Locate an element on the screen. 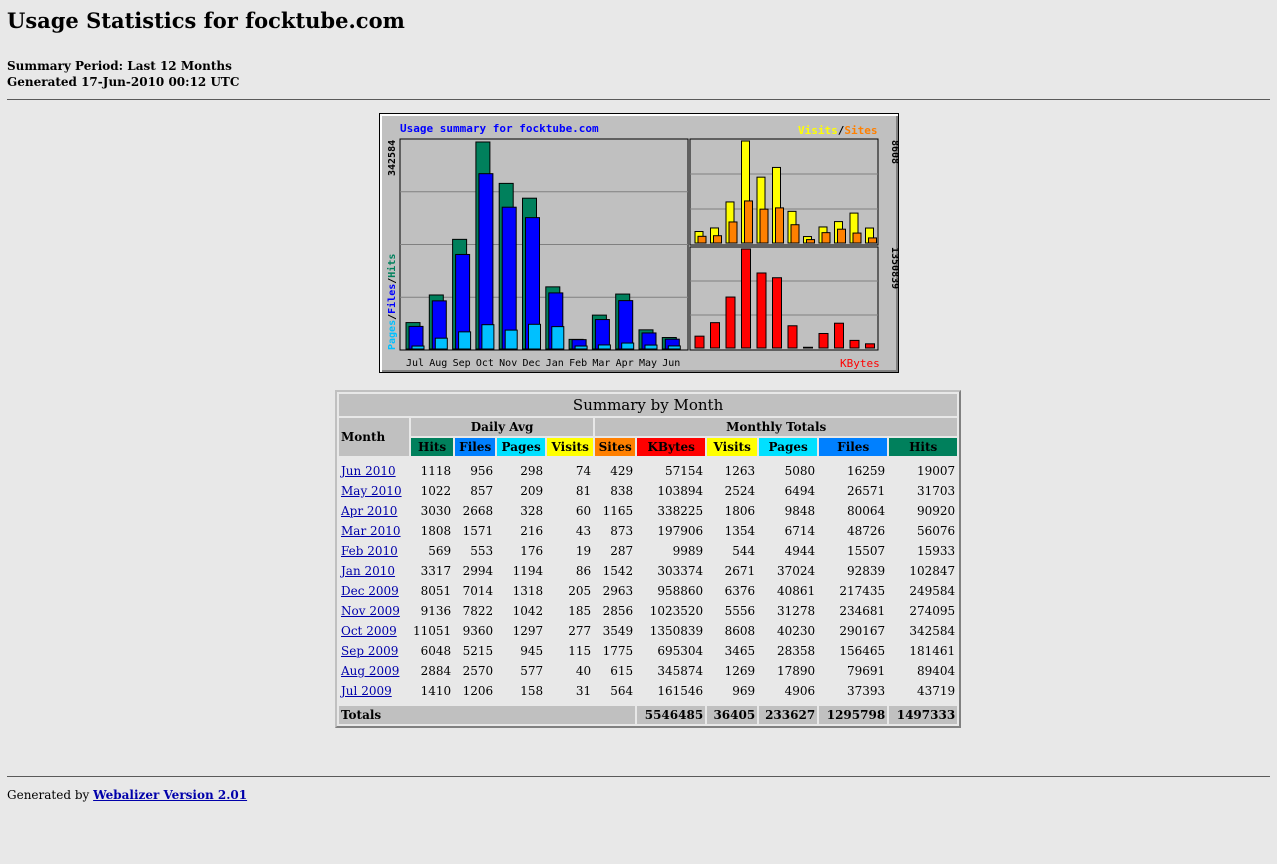  value-cell: 958860 is located at coordinates (671, 591).